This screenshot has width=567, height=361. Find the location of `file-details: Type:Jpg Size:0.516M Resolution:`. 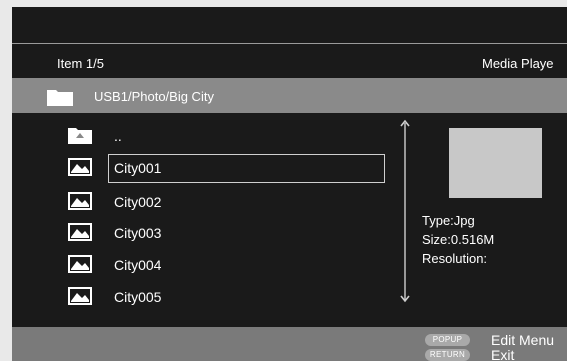

file-details: Type:Jpg Size:0.516M Resolution: is located at coordinates (458, 239).